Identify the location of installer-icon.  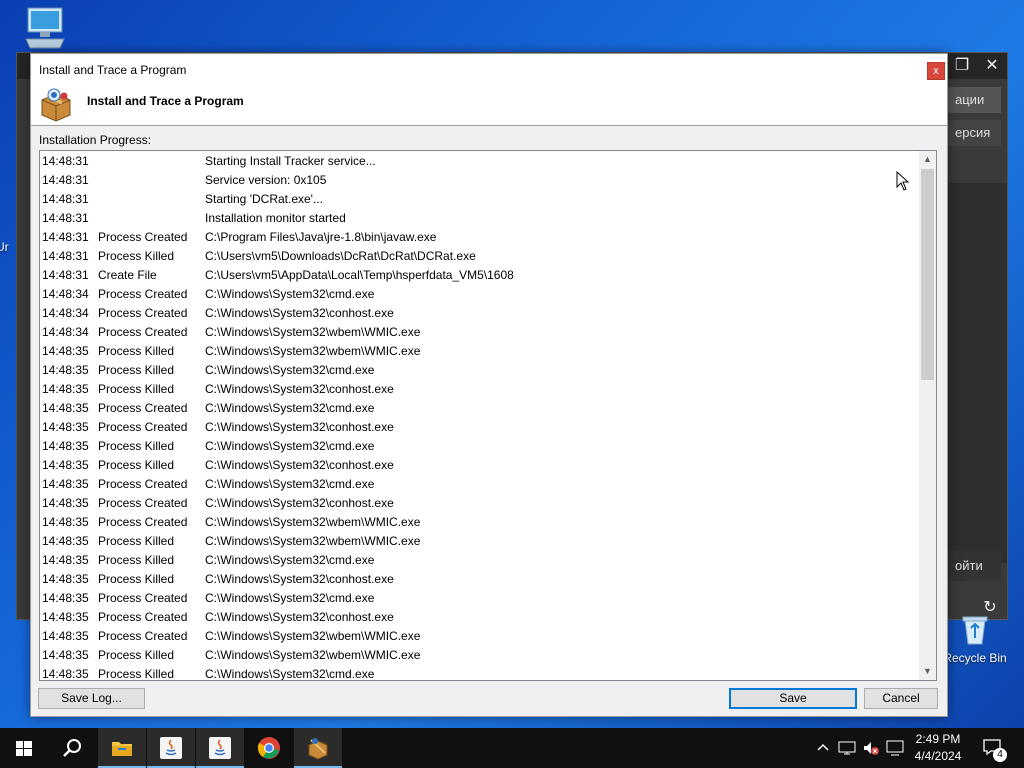
(318, 749).